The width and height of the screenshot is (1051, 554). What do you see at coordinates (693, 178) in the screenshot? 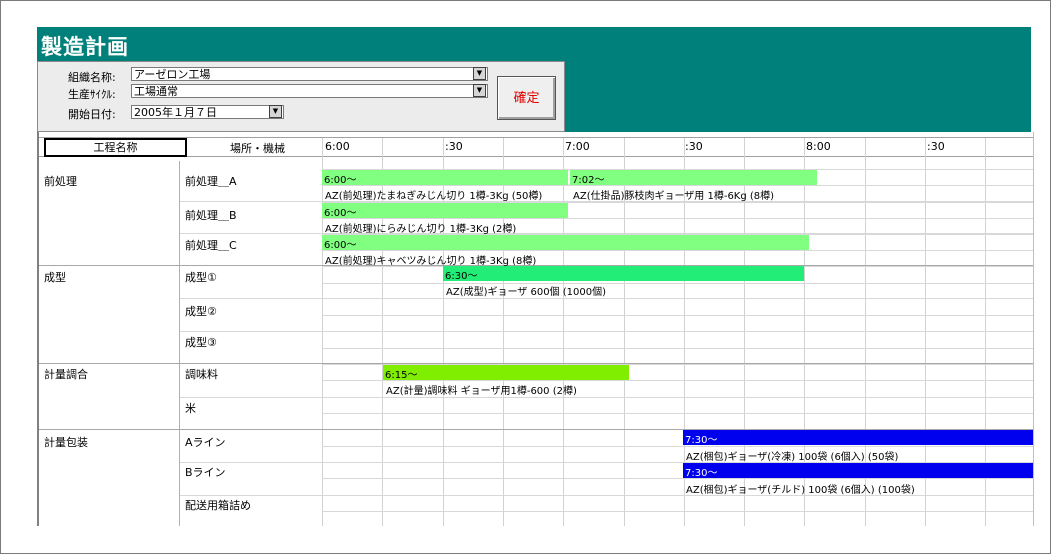
I see `task-bar: 7:02〜` at bounding box center [693, 178].